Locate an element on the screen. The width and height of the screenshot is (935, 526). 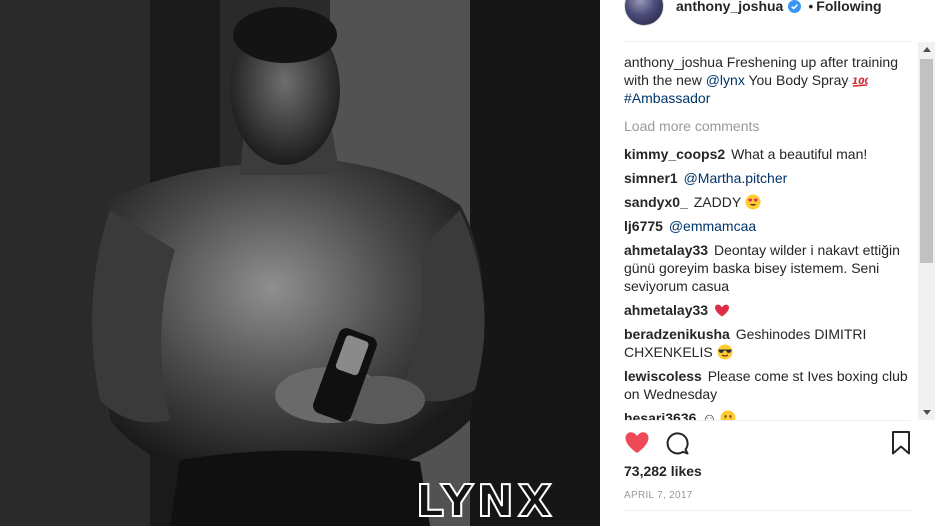
comment-mention: @Martha.pitcher is located at coordinates (736, 178).